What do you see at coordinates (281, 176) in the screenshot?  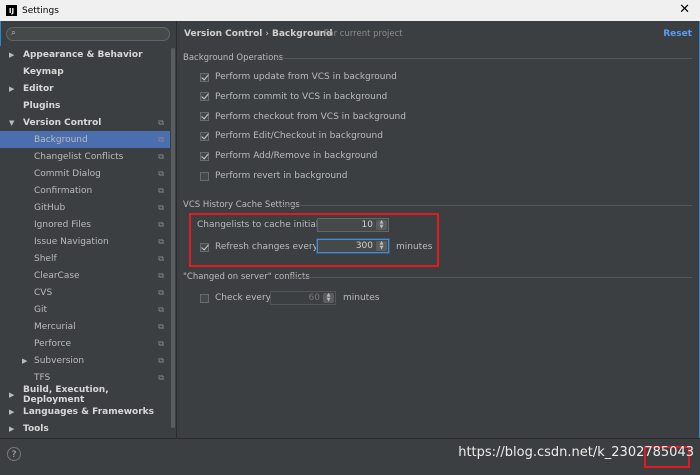 I see `background-option-label: Perform revert in background` at bounding box center [281, 176].